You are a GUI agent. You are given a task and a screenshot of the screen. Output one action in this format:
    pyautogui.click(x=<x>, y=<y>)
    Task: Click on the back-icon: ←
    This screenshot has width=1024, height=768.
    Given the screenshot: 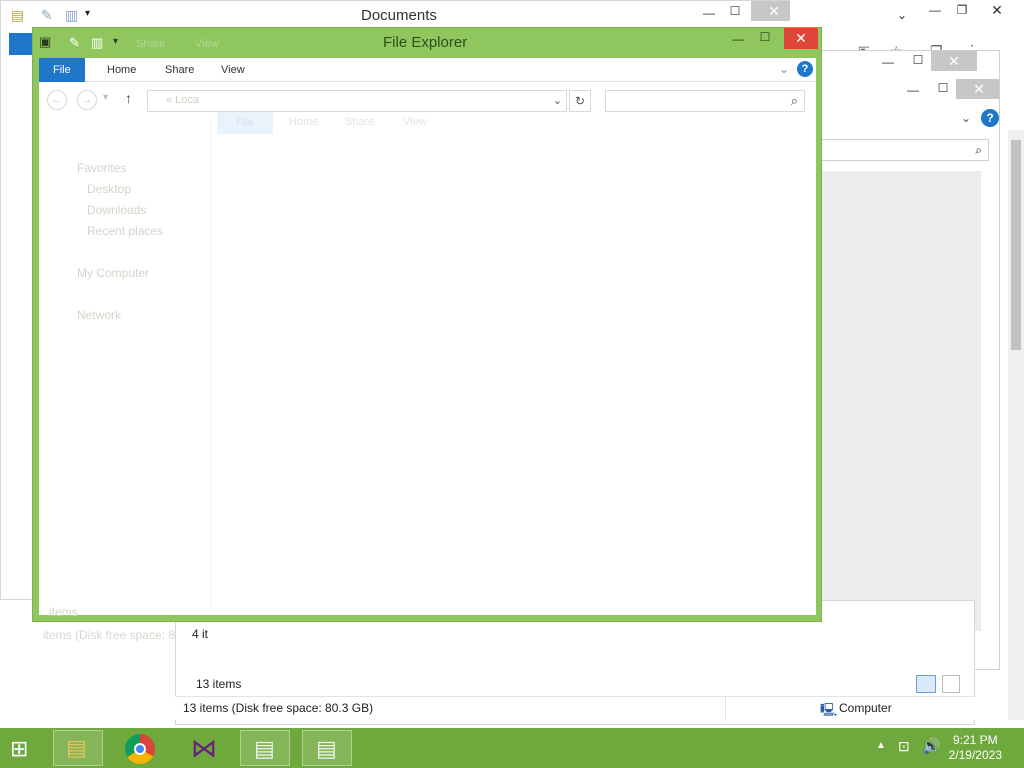 What is the action you would take?
    pyautogui.click(x=57, y=100)
    